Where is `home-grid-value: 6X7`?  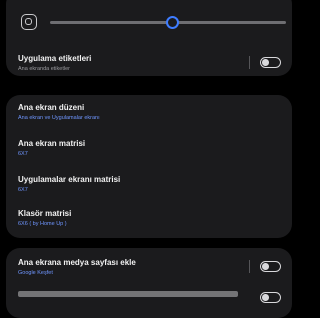
home-grid-value: 6X7 is located at coordinates (23, 154).